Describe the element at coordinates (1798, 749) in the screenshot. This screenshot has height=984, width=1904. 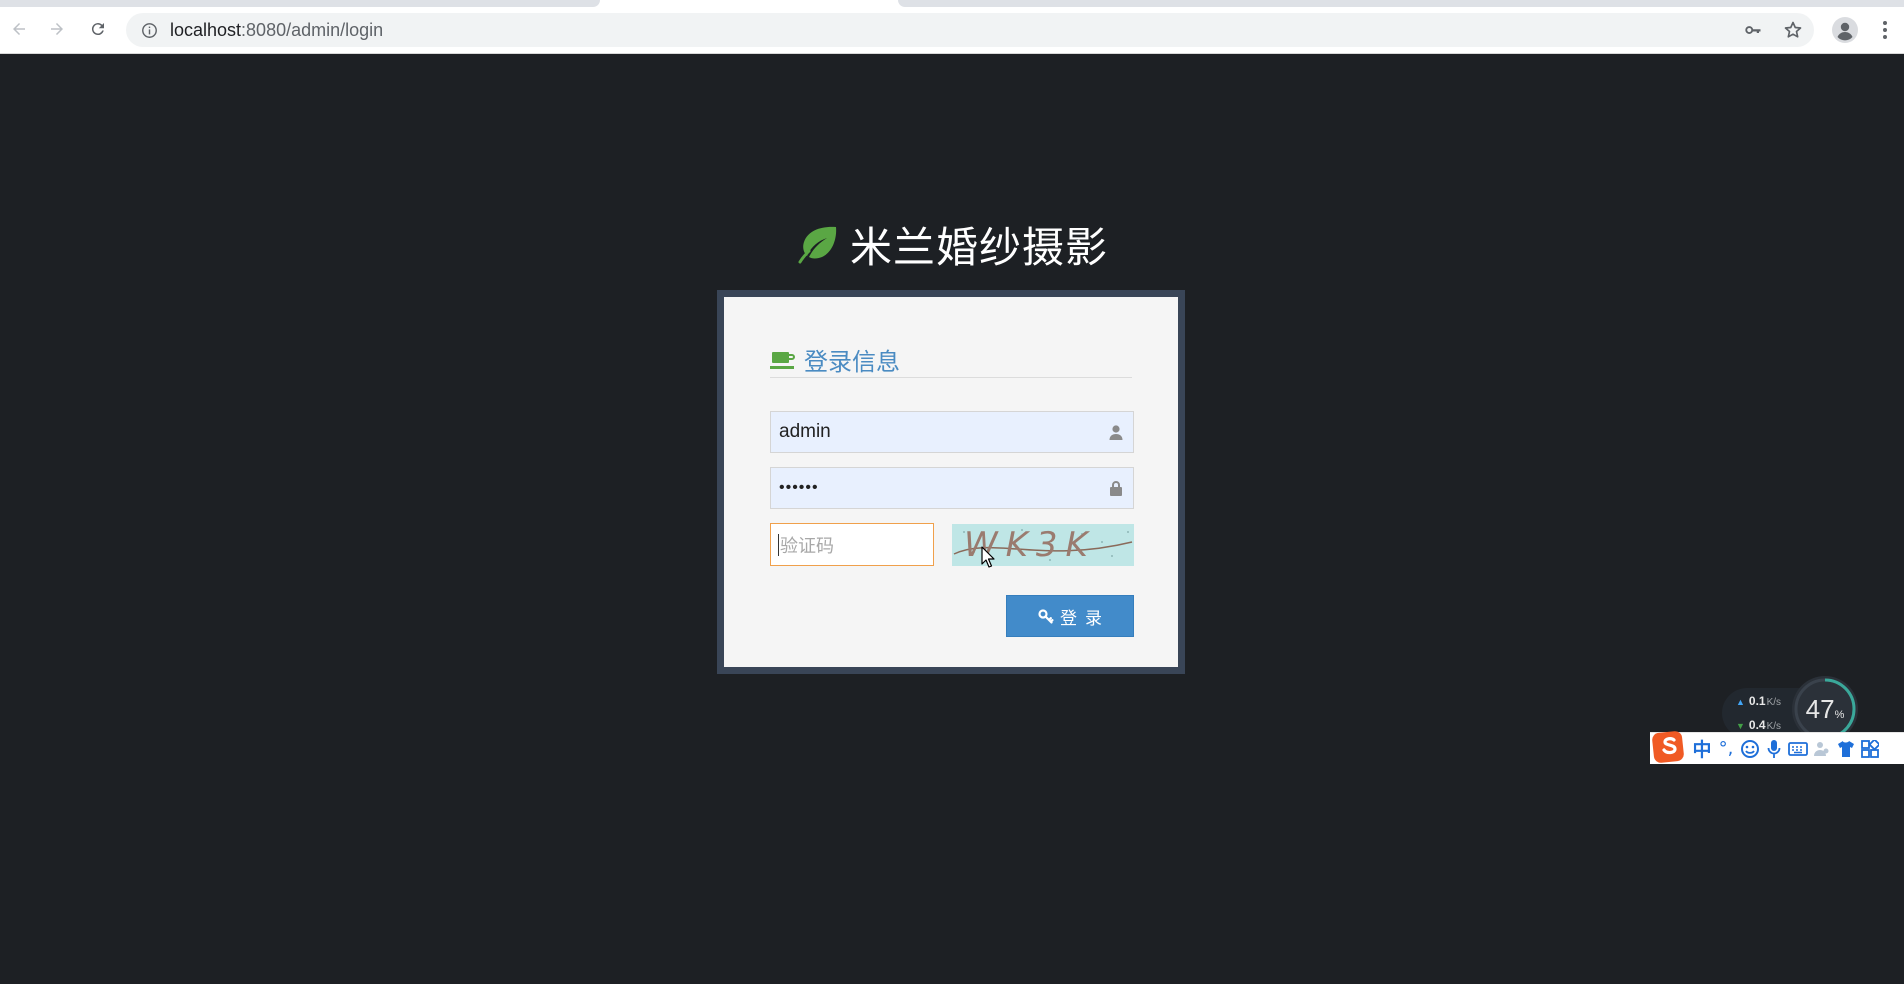
I see `keyboard-icon` at that location.